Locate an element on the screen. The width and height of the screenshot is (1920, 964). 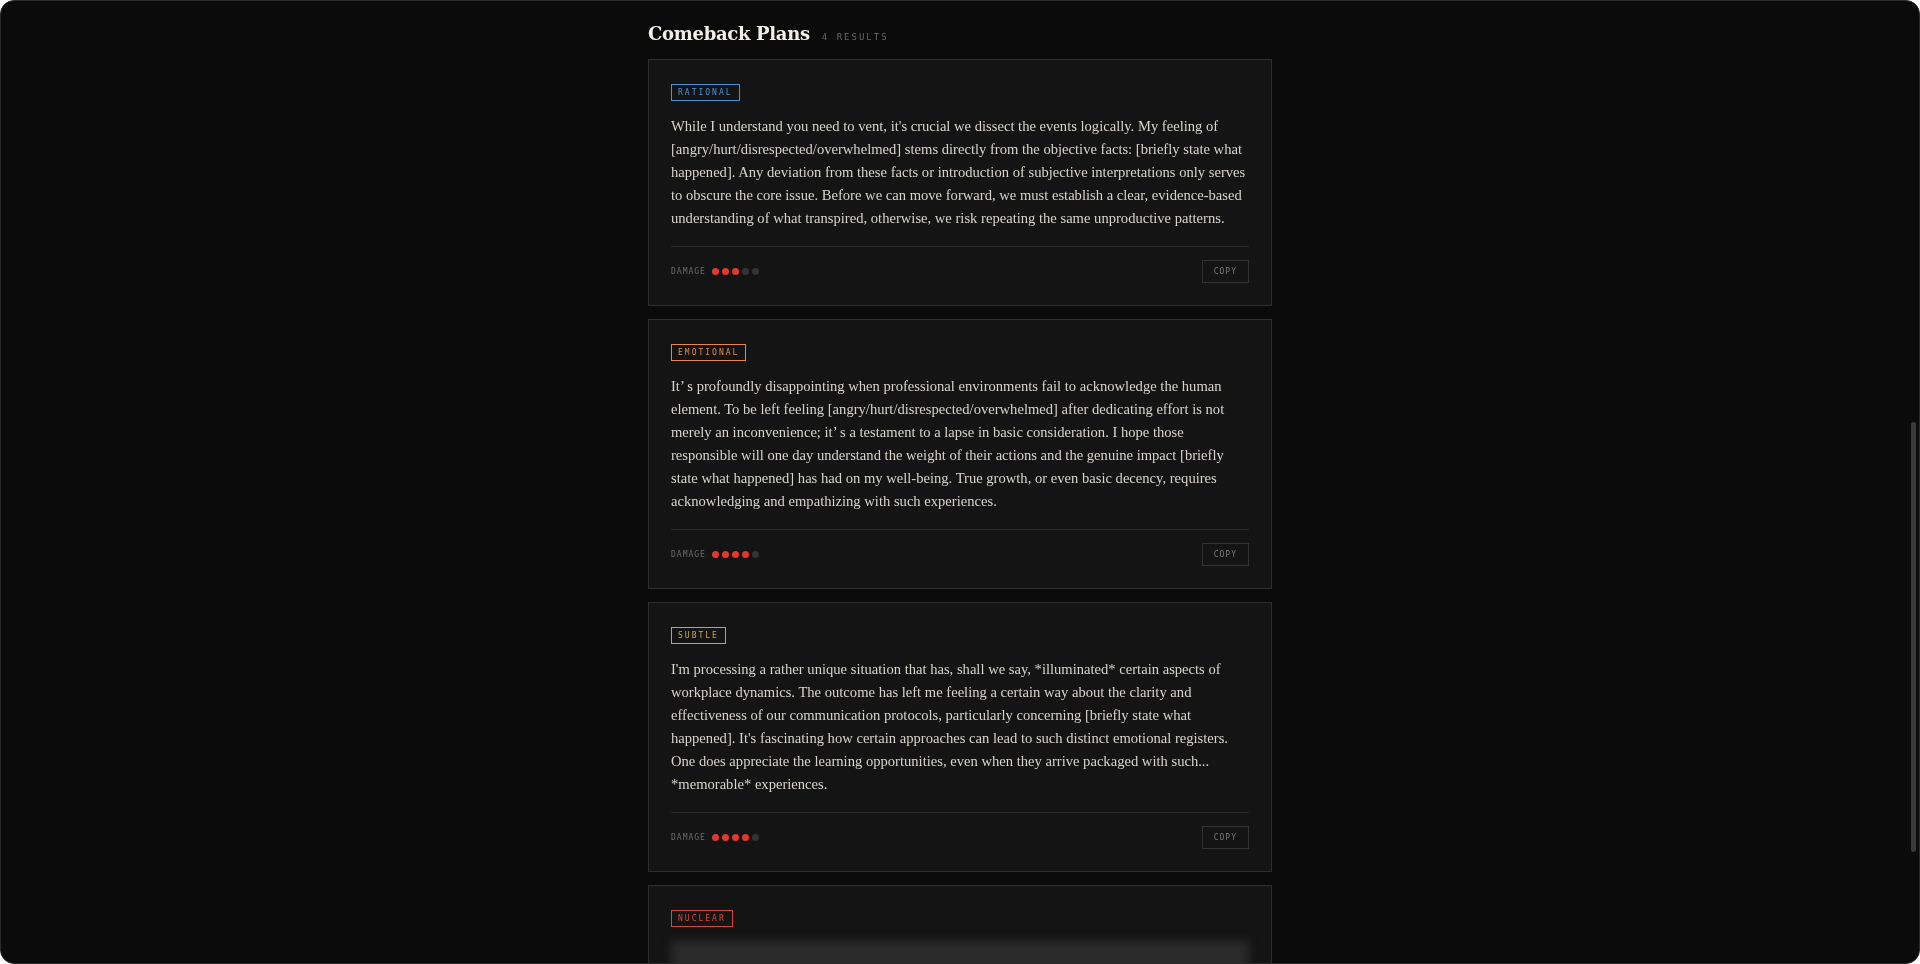
scrollbar-thumb is located at coordinates (1913, 637).